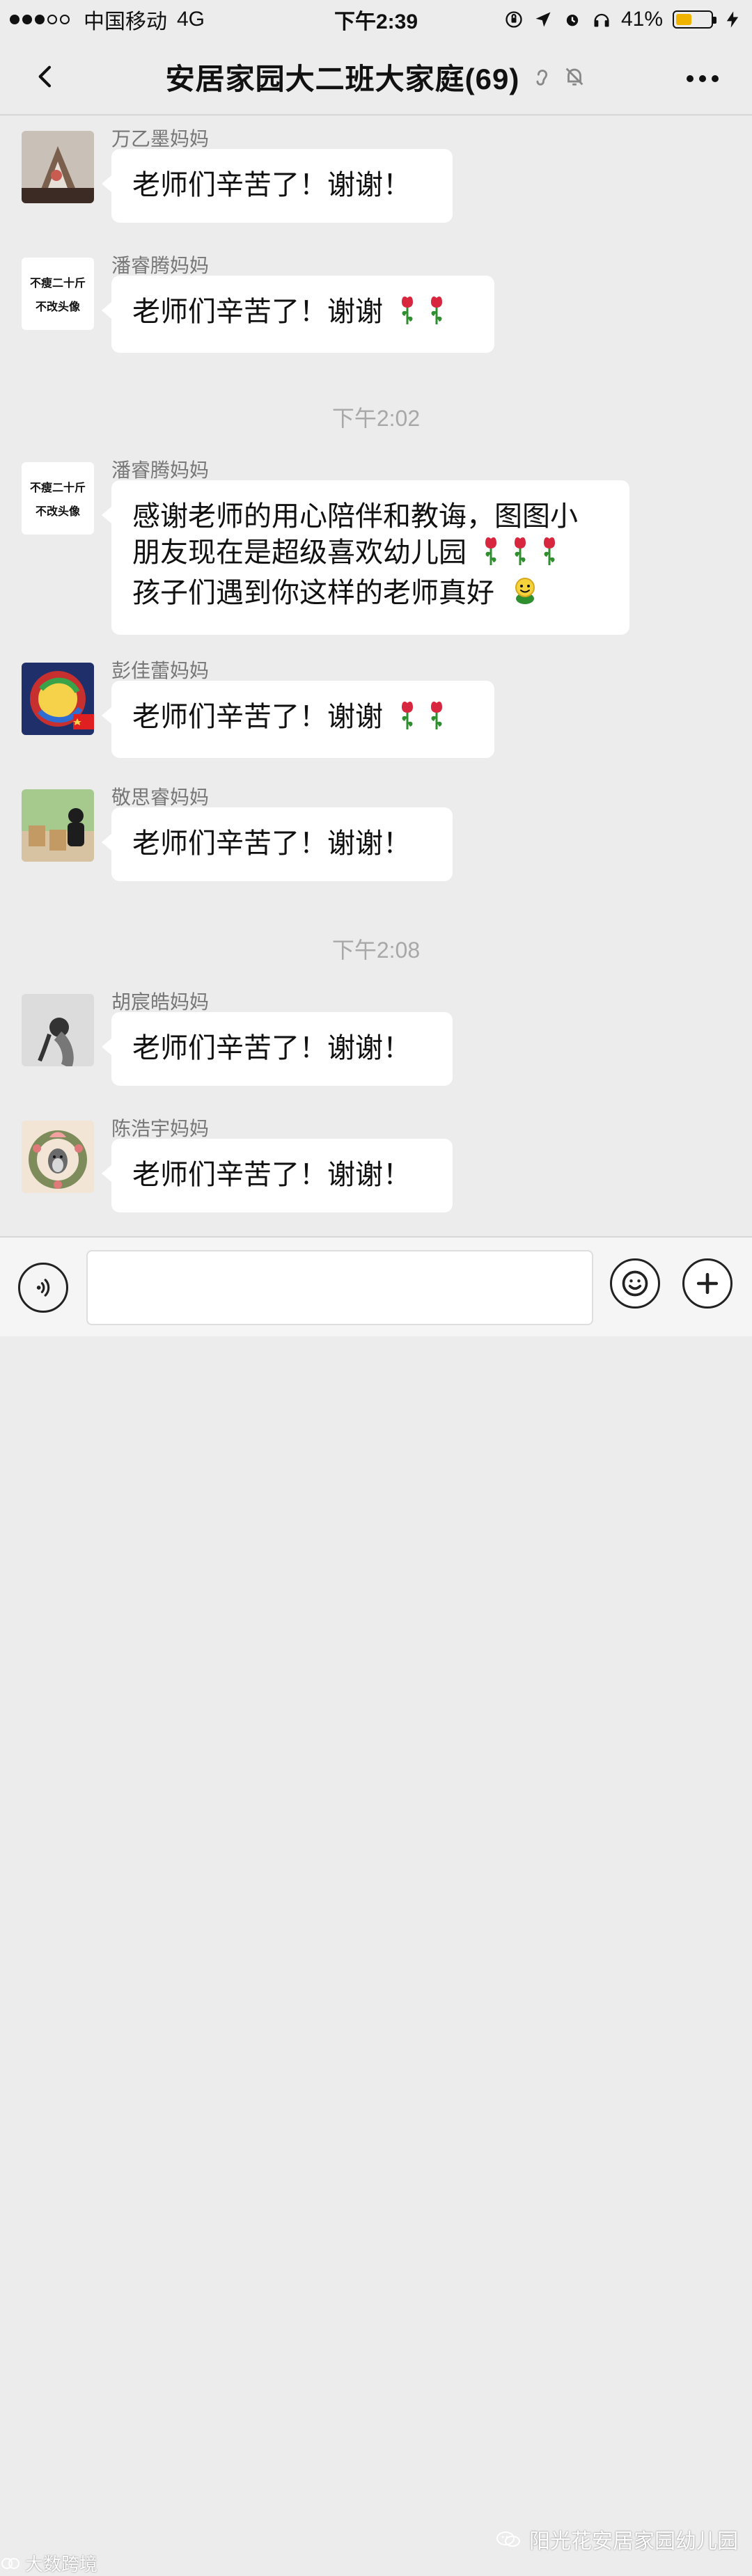  What do you see at coordinates (572, 20) in the screenshot?
I see `alarm-icon` at bounding box center [572, 20].